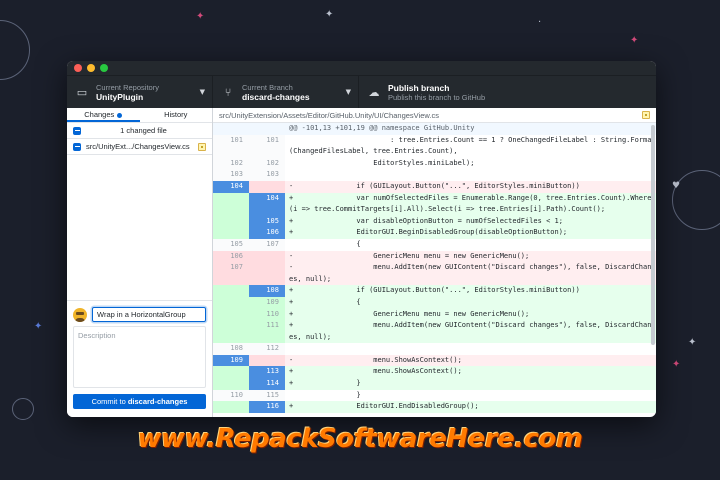  I want to click on new-line-number: 101, so click(267, 146).